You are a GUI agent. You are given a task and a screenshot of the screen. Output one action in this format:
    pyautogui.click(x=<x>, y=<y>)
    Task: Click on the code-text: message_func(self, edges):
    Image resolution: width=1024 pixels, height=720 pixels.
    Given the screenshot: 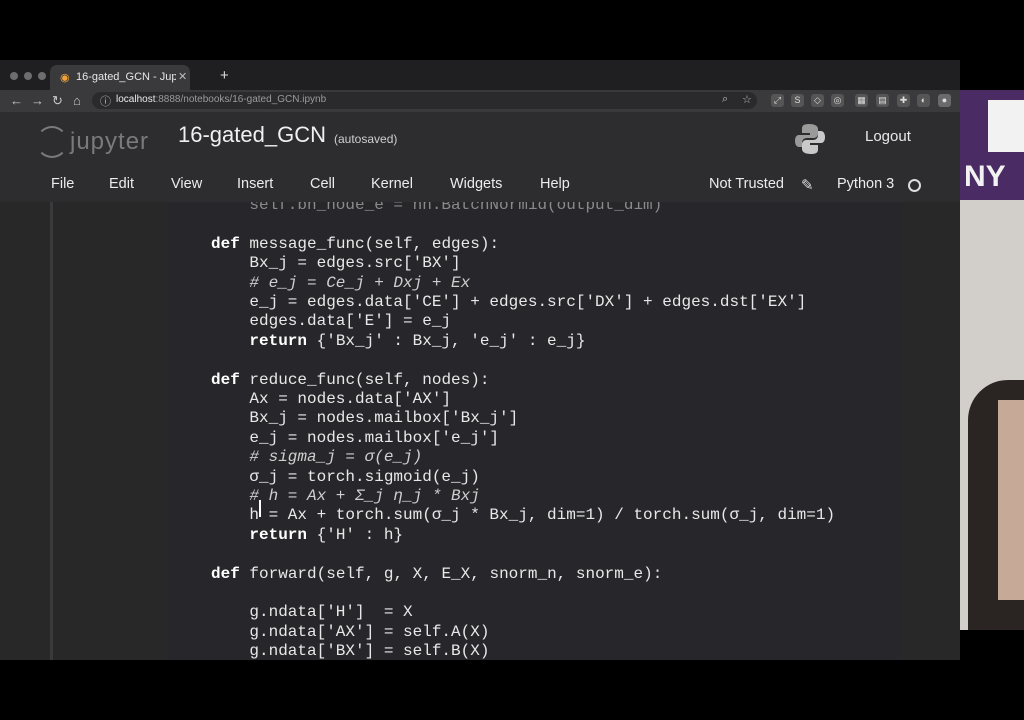 What is the action you would take?
    pyautogui.click(x=374, y=243)
    